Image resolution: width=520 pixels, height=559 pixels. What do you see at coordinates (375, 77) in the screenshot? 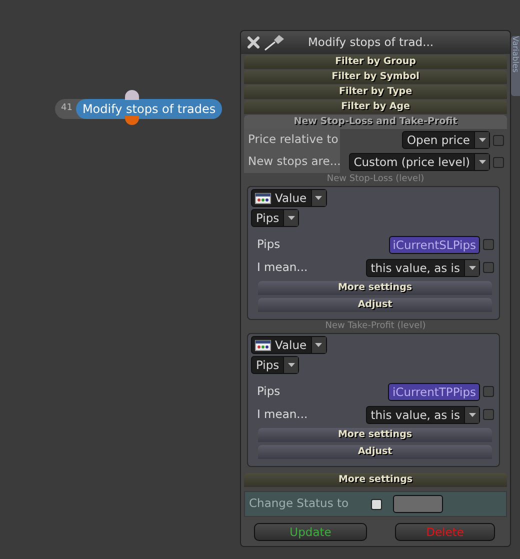
I see `section-header: Filter by Symbol` at bounding box center [375, 77].